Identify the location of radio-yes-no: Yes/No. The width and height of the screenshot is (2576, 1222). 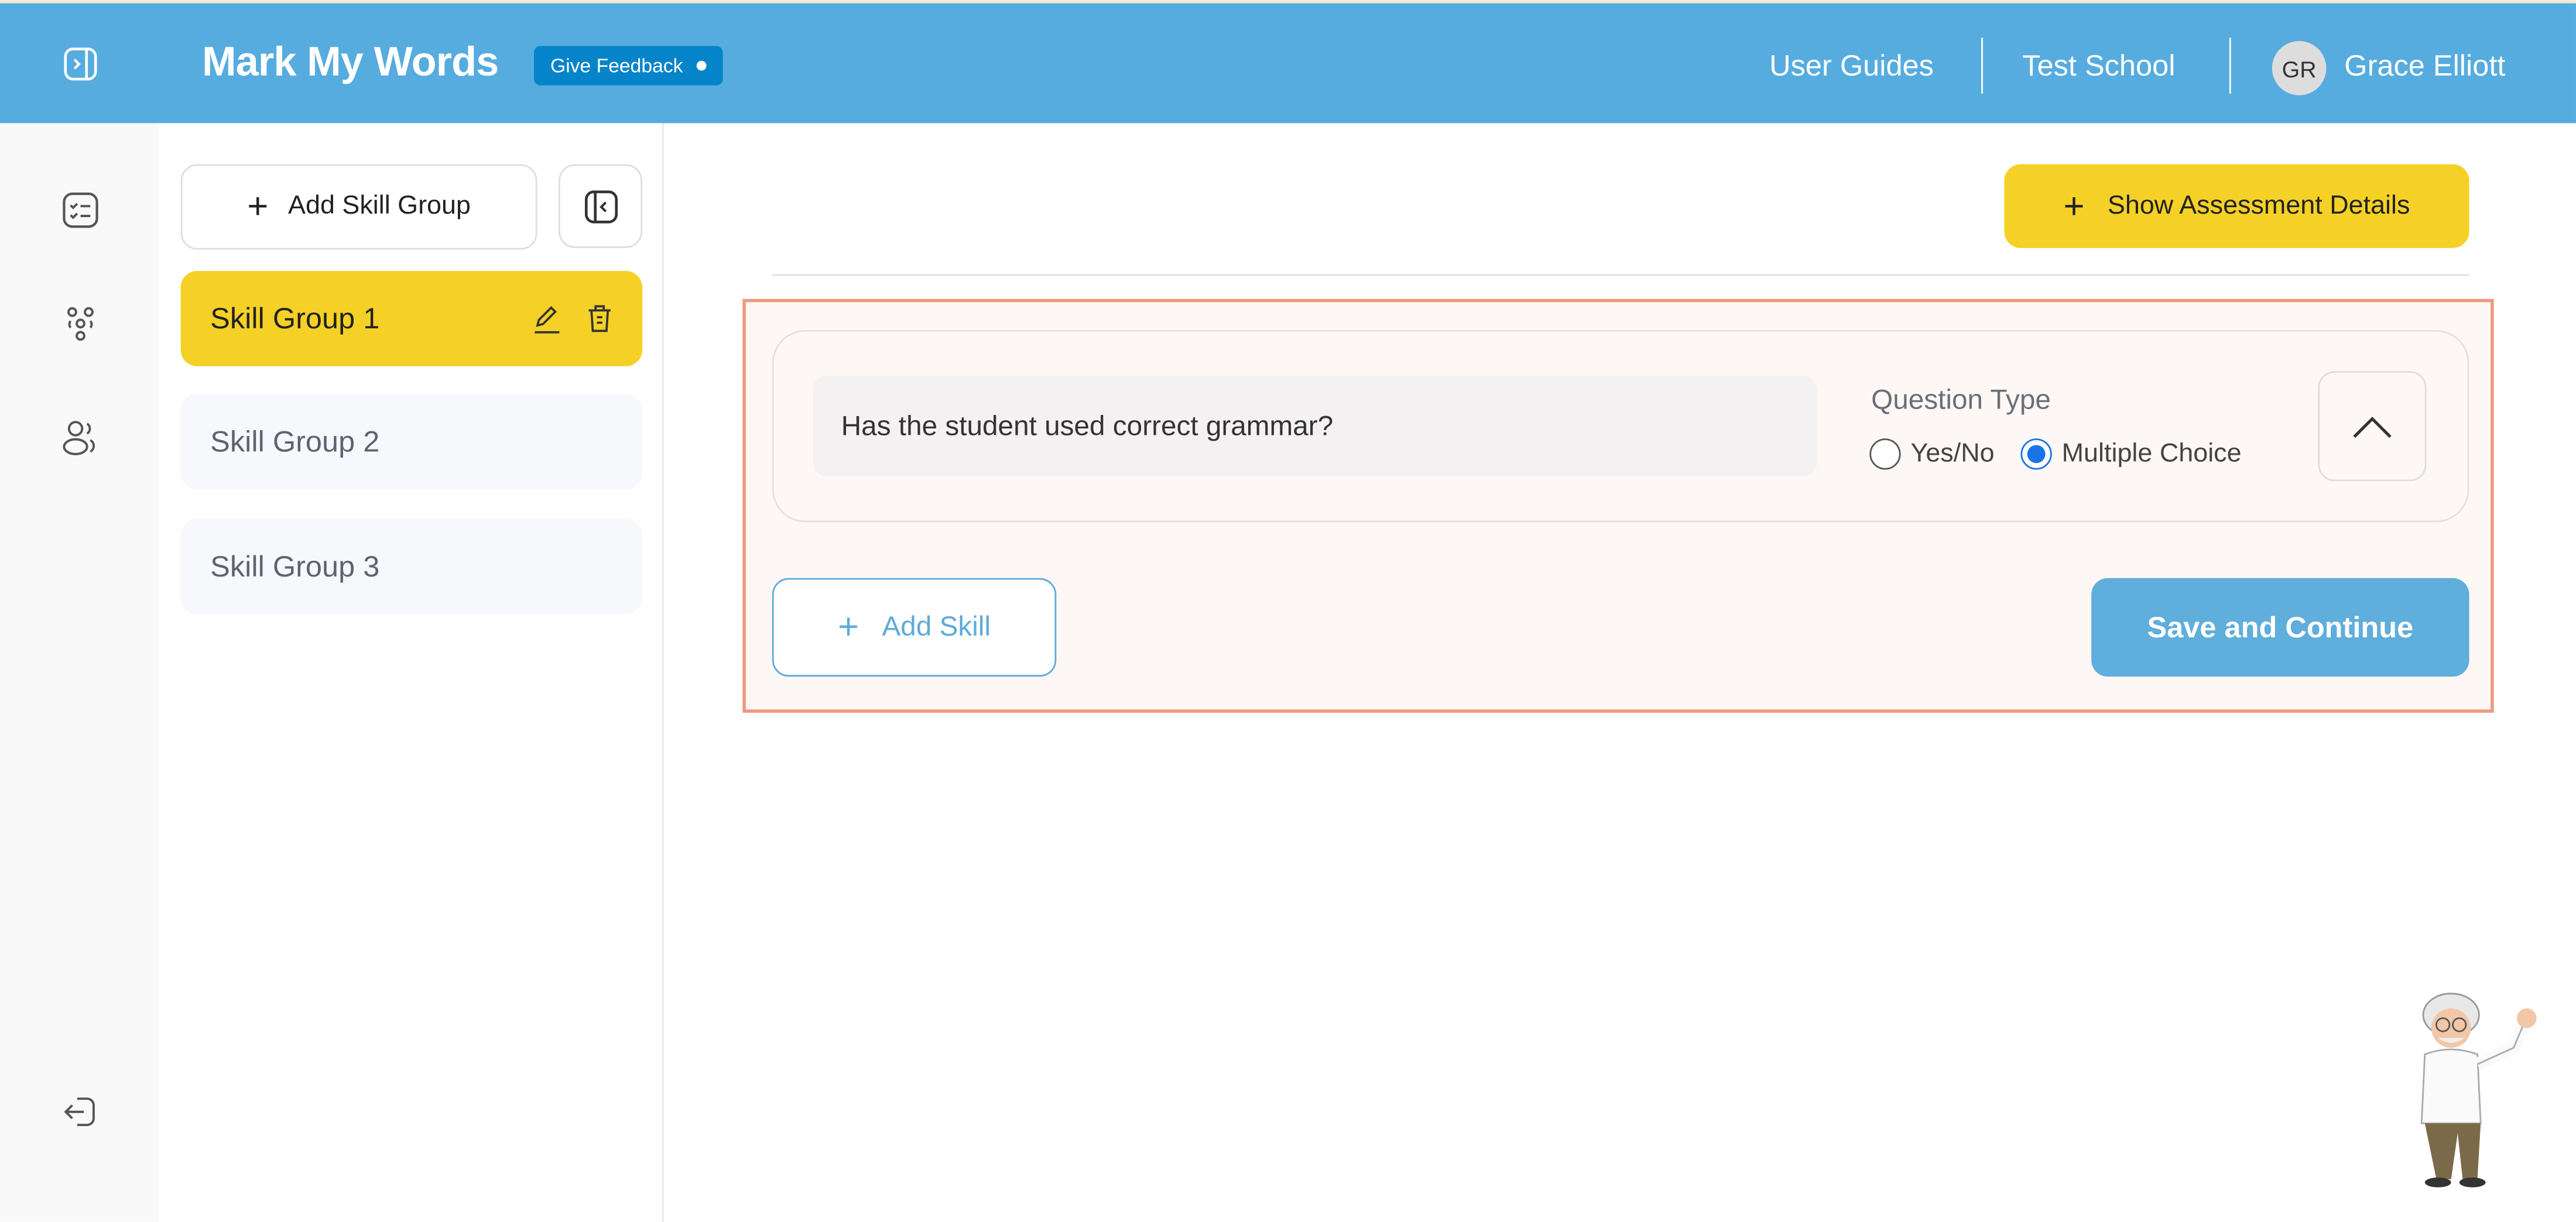
(1932, 454).